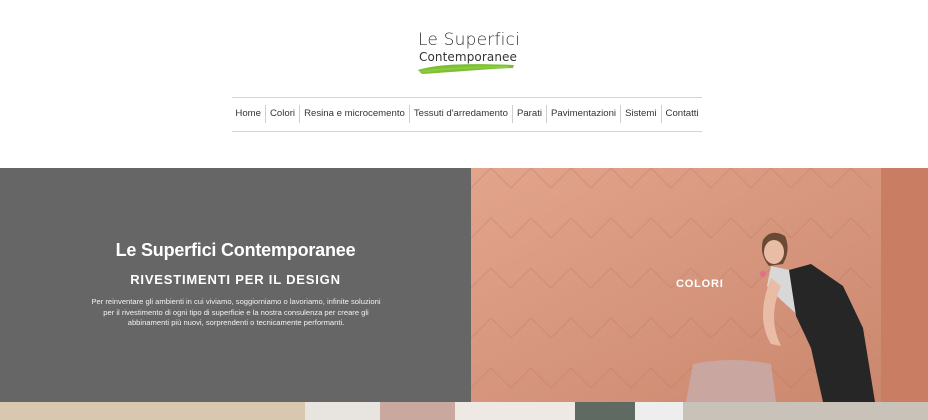 The image size is (928, 420). Describe the element at coordinates (282, 114) in the screenshot. I see `nav-item-colori: Colori` at that location.